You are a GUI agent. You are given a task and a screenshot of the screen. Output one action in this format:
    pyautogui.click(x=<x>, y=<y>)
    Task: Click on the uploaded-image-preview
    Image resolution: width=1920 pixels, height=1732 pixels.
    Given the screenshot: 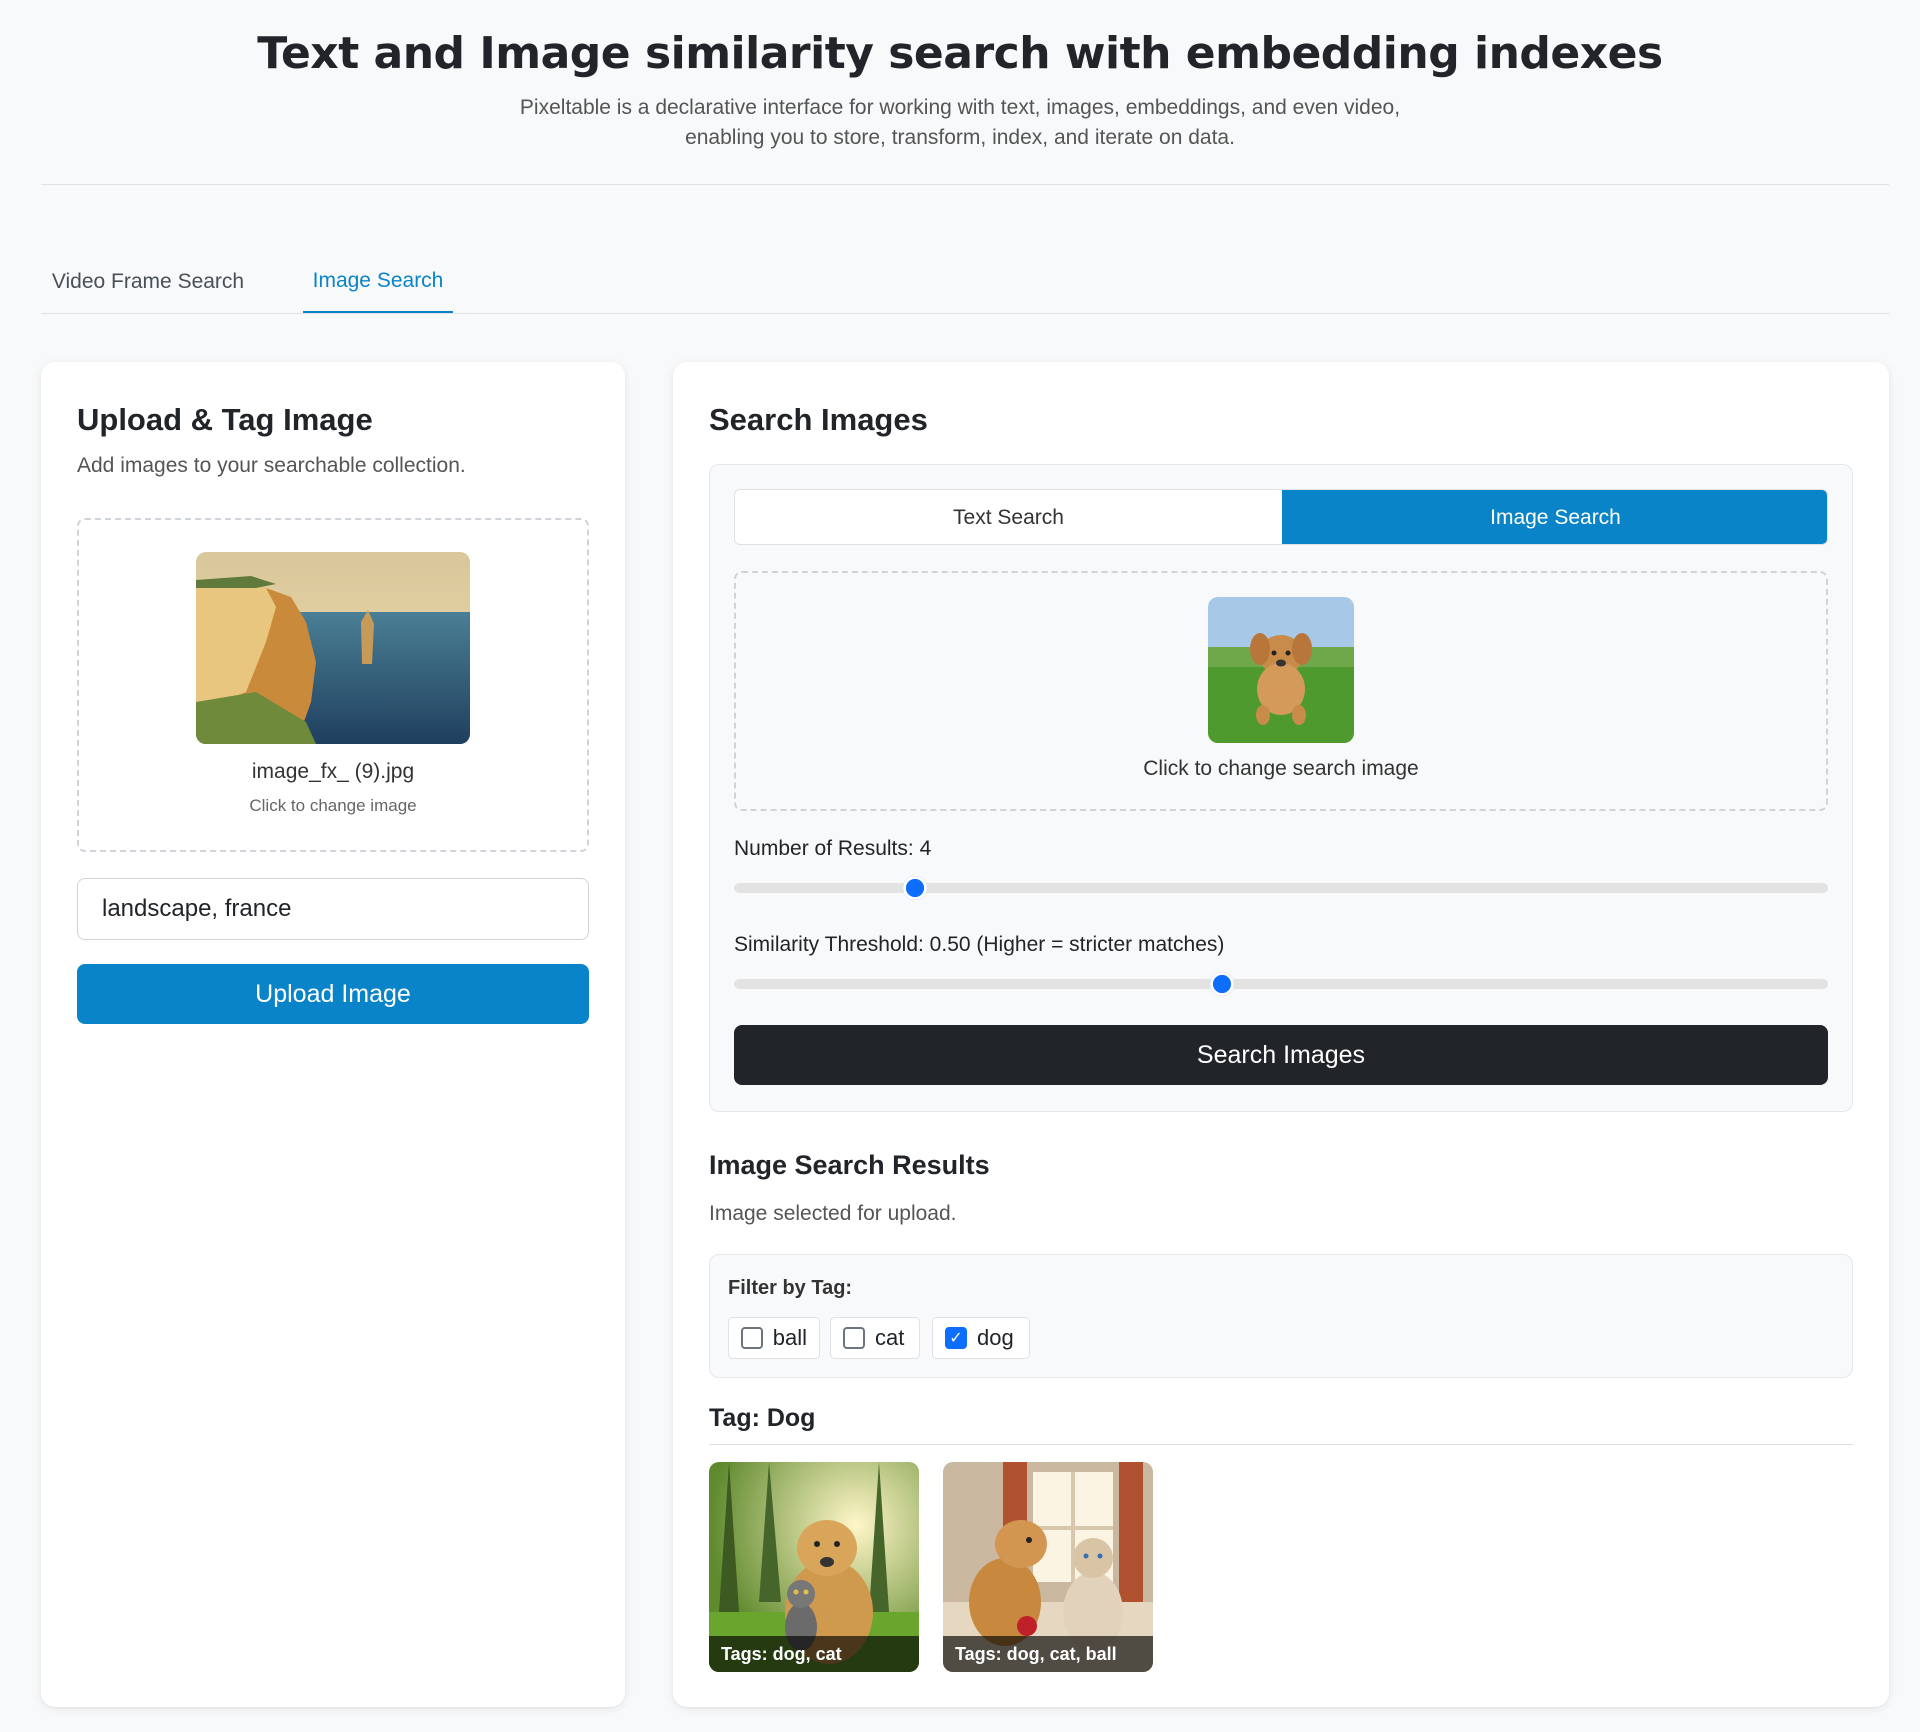 What is the action you would take?
    pyautogui.click(x=333, y=648)
    